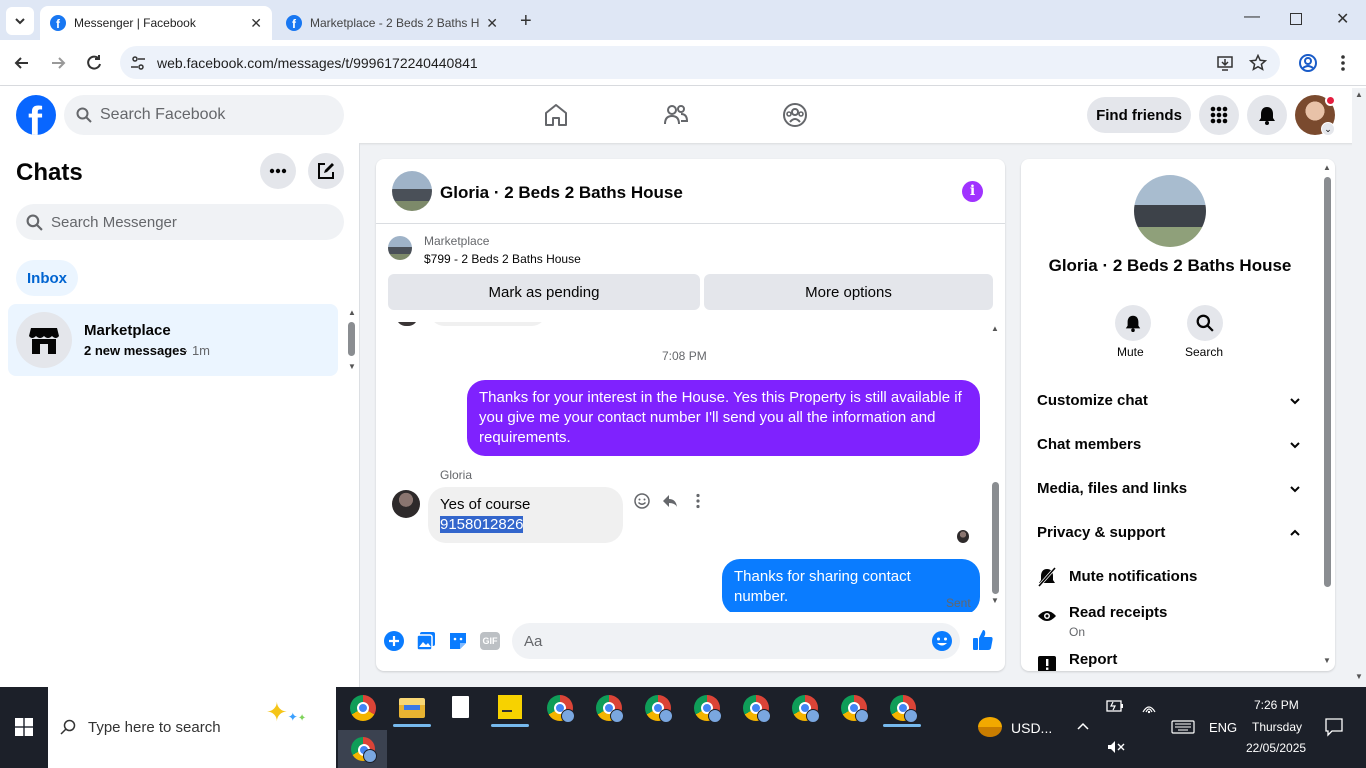 The height and width of the screenshot is (768, 1366). What do you see at coordinates (94, 63) in the screenshot?
I see `reload-button` at bounding box center [94, 63].